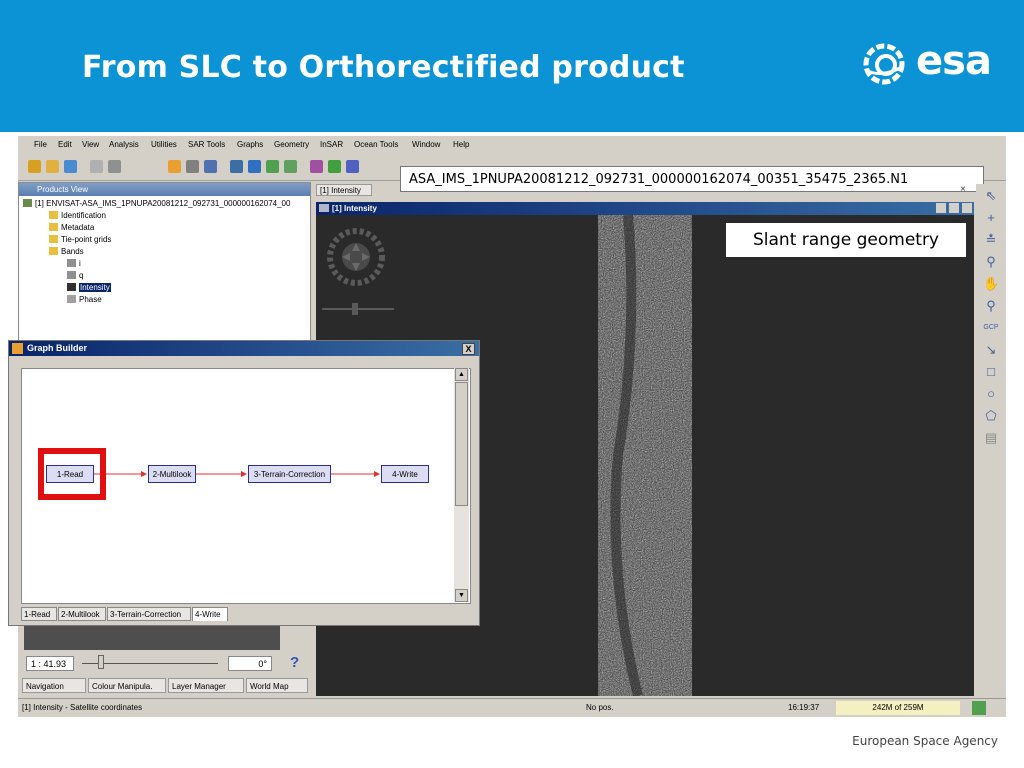 This screenshot has height=768, width=1024. What do you see at coordinates (101, 662) in the screenshot?
I see `zoom-slider-thumb` at bounding box center [101, 662].